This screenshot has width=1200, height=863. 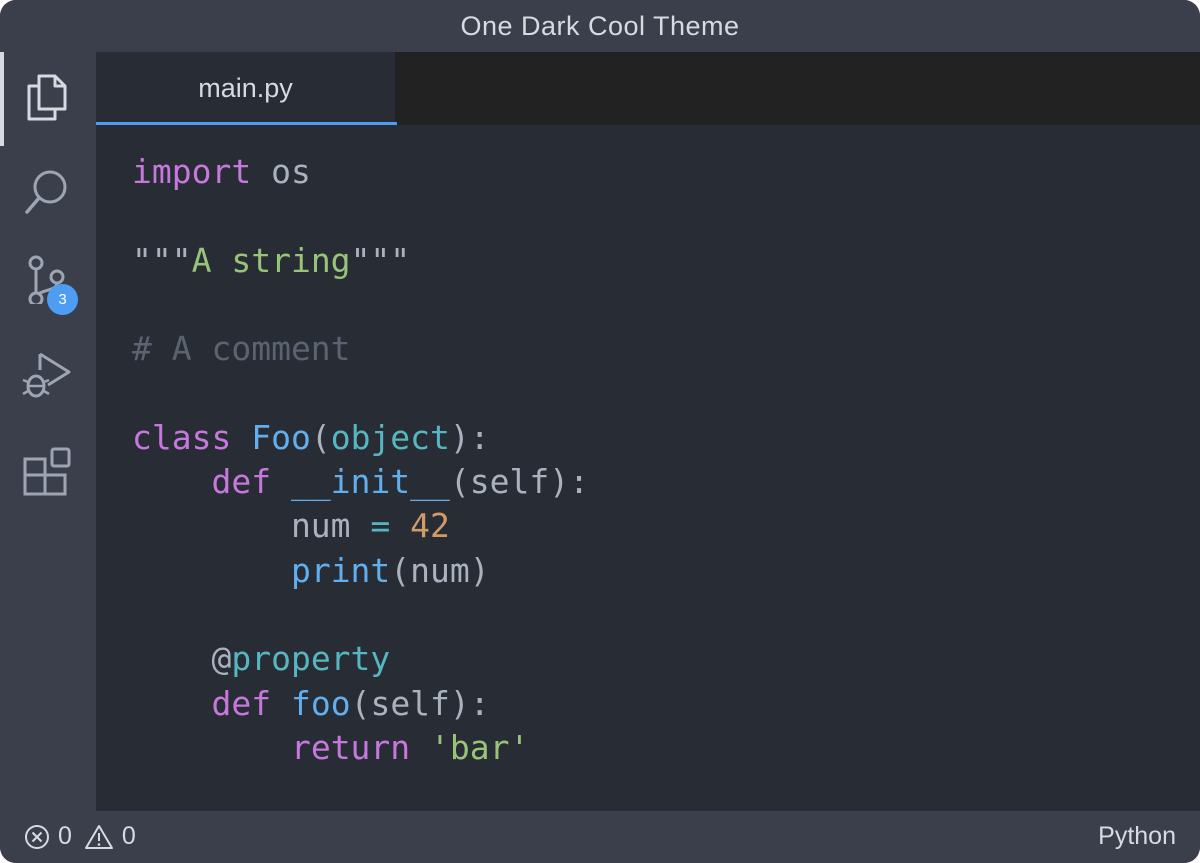 I want to click on activity-run-debug, so click(x=48, y=372).